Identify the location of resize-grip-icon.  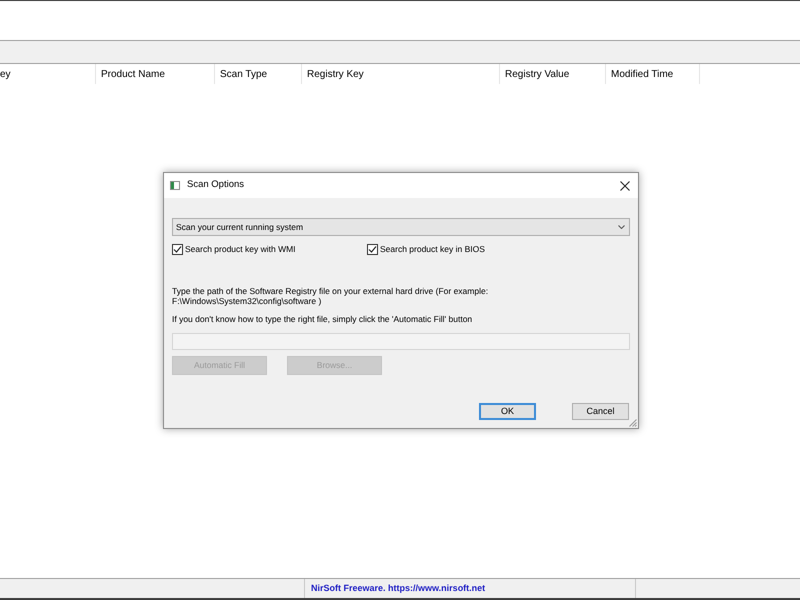
(633, 423).